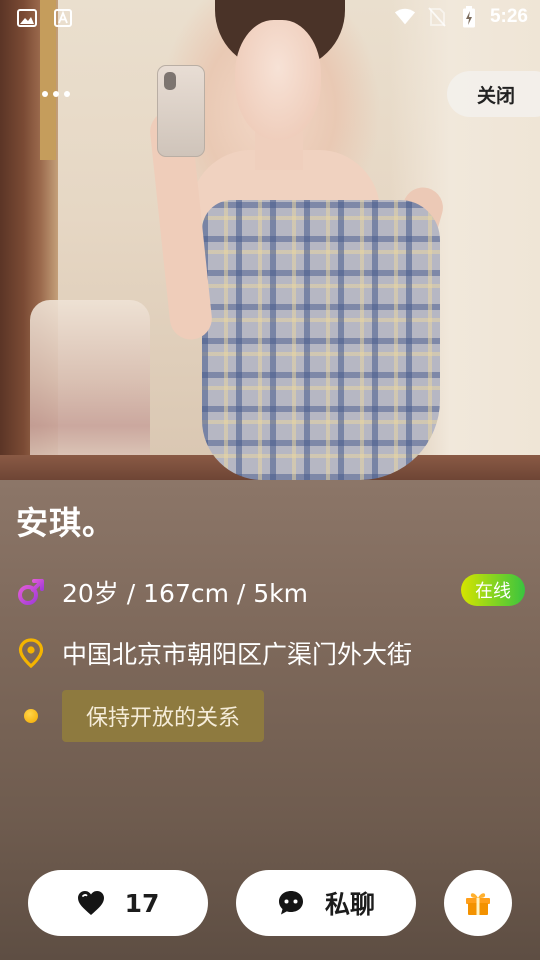  I want to click on like-count: 17, so click(142, 903).